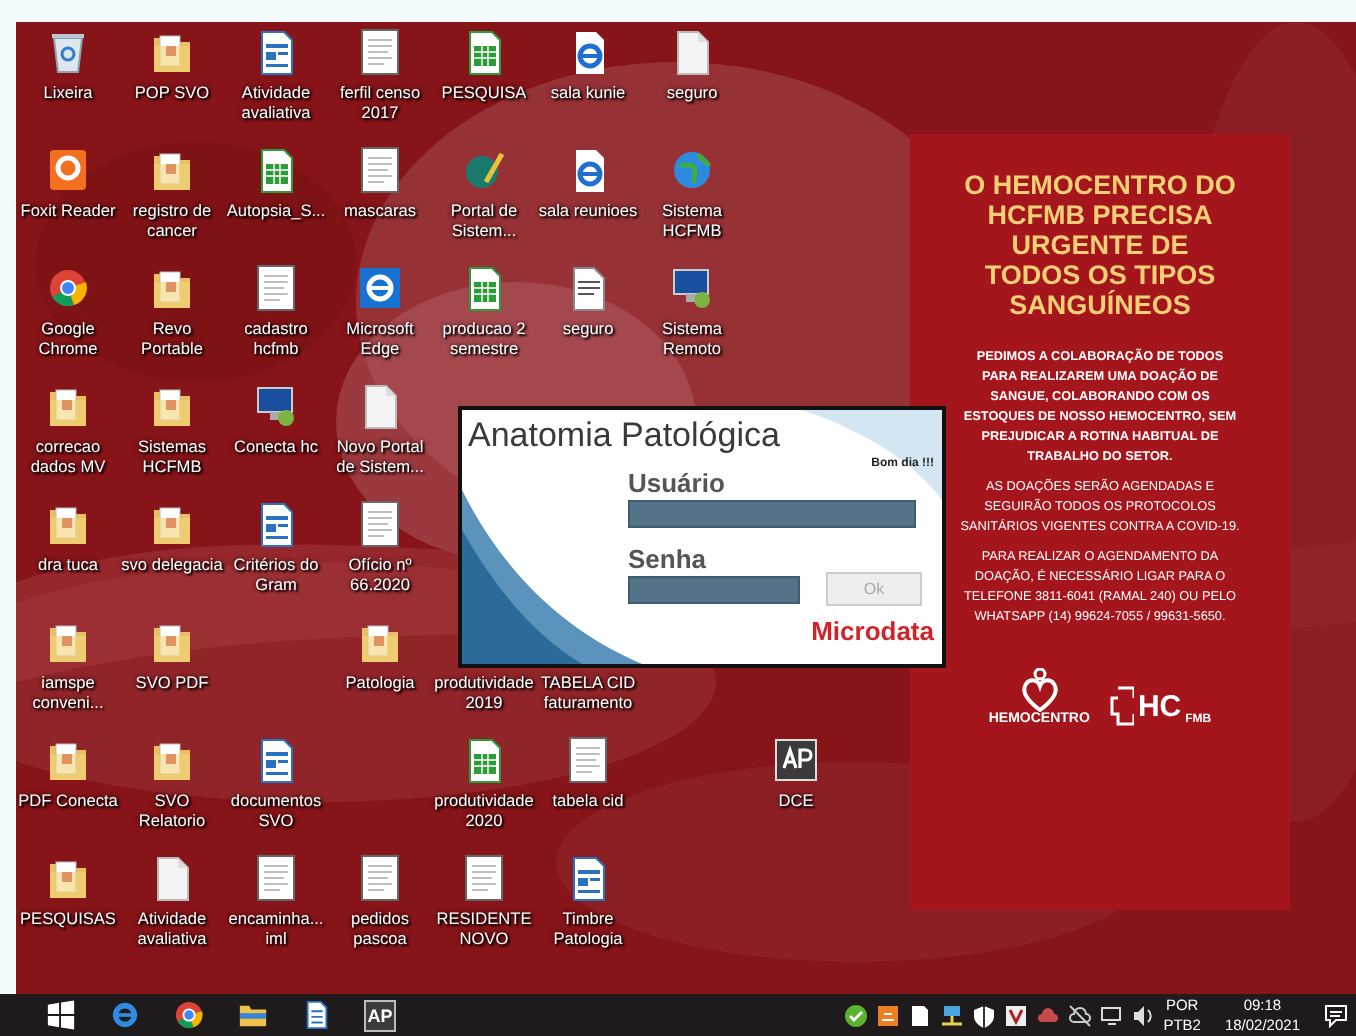  I want to click on brand-logo: Microdata, so click(872, 631).